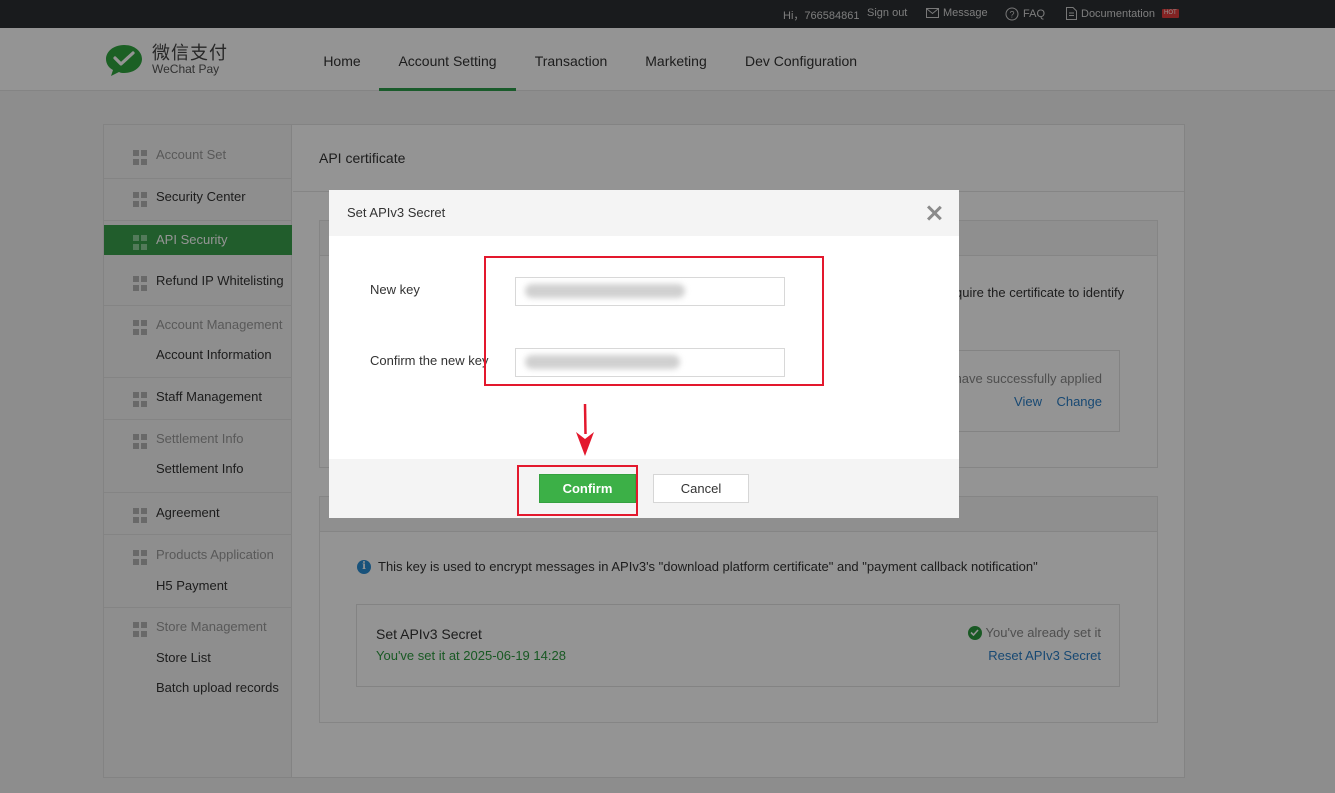 This screenshot has height=793, width=1335. Describe the element at coordinates (701, 488) in the screenshot. I see `cancel-button: Cancel` at that location.